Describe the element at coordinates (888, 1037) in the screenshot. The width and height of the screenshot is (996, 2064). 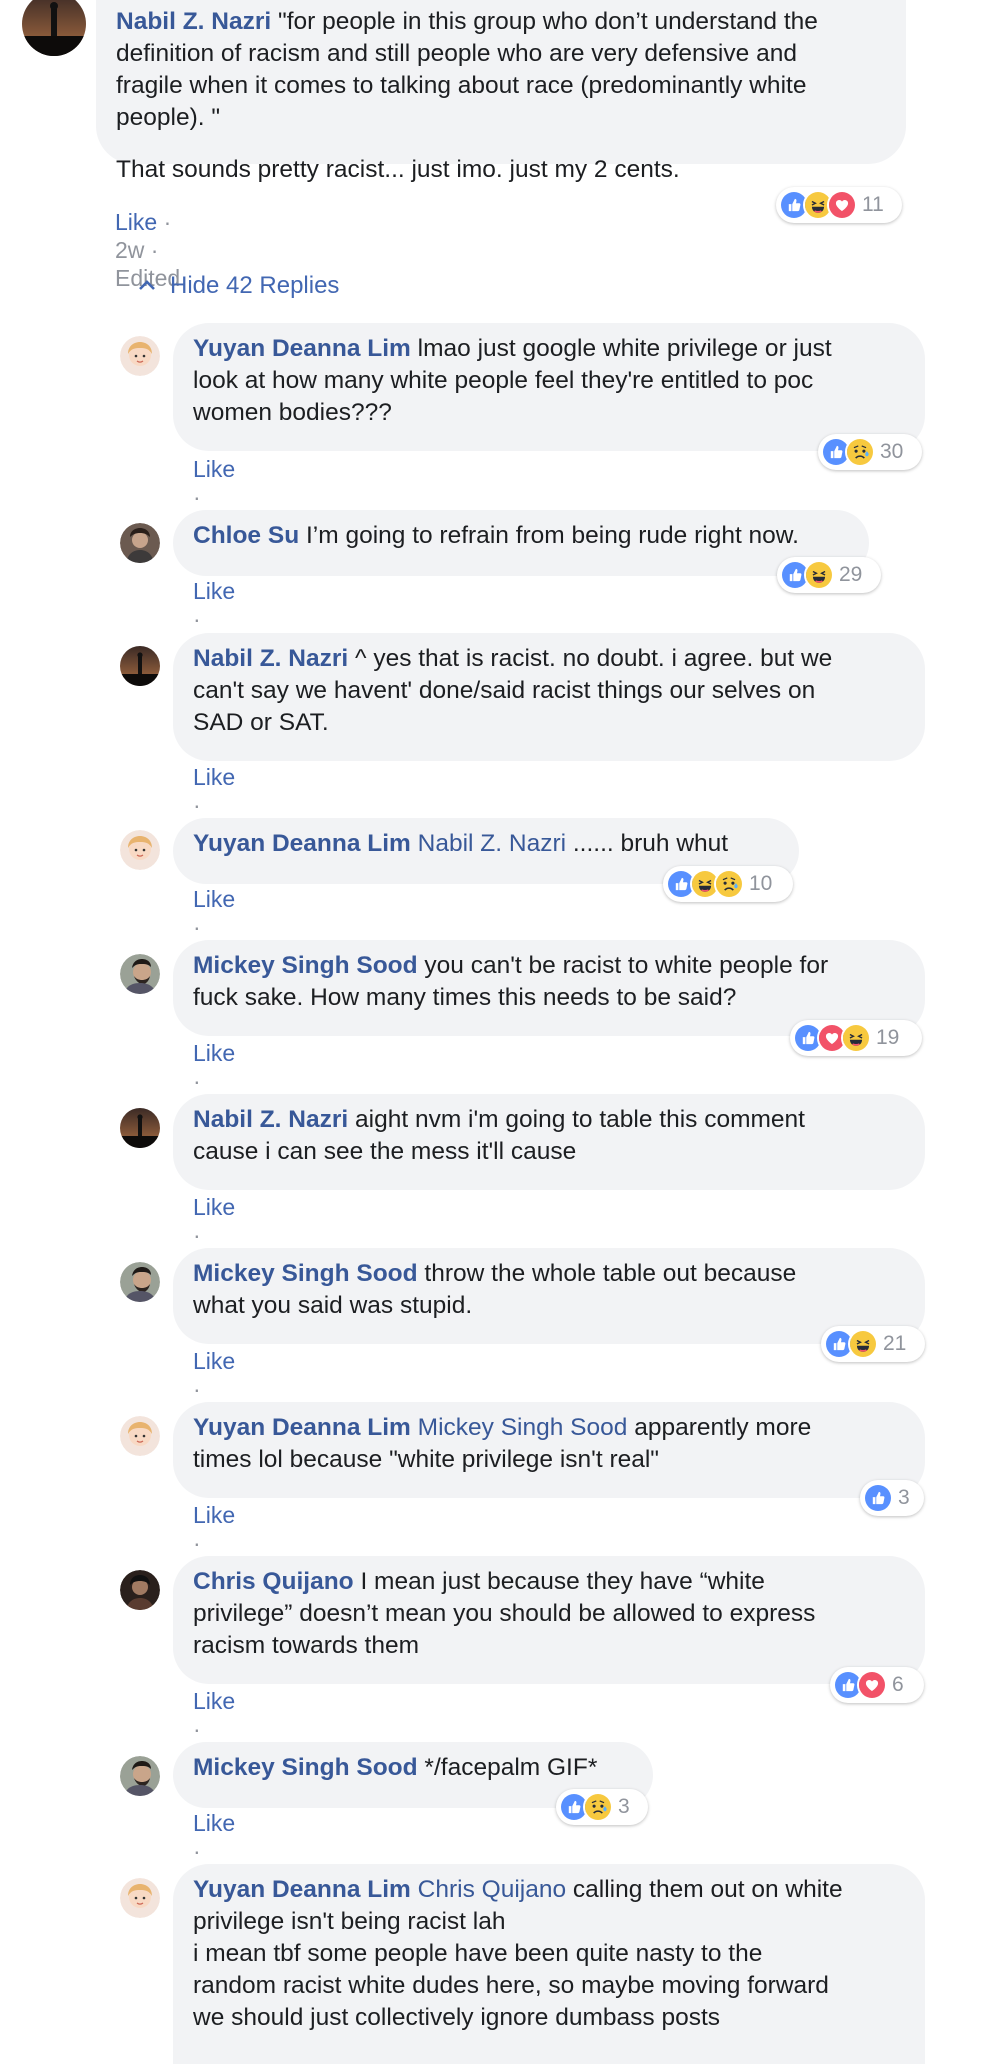
I see `reaction-count: 19` at that location.